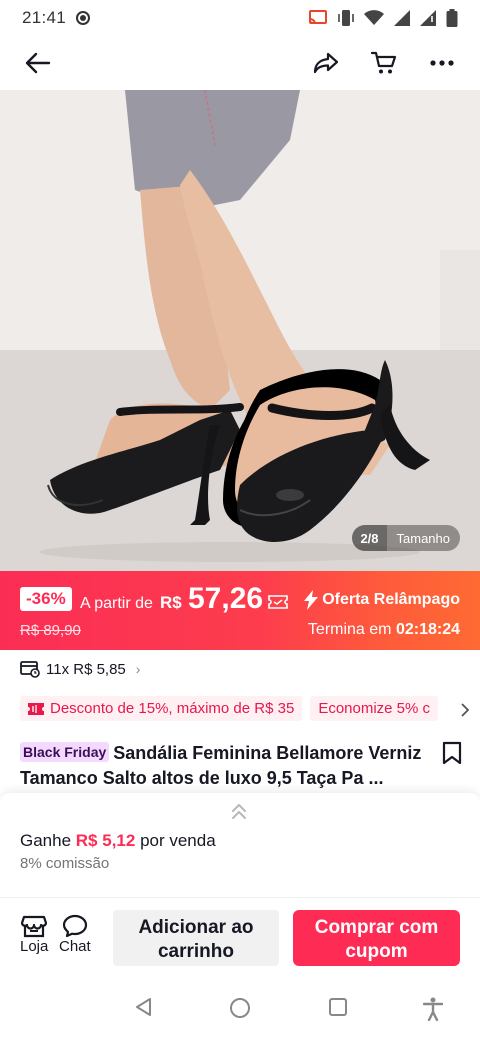 This screenshot has height=1040, width=480. I want to click on cart-icon, so click(384, 62).